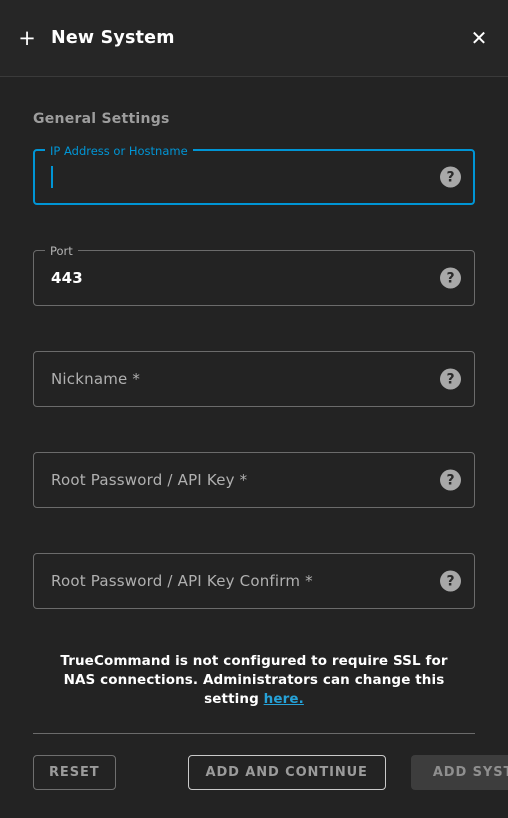 Image resolution: width=508 pixels, height=818 pixels. Describe the element at coordinates (74, 772) in the screenshot. I see `reset-button: RESET` at that location.